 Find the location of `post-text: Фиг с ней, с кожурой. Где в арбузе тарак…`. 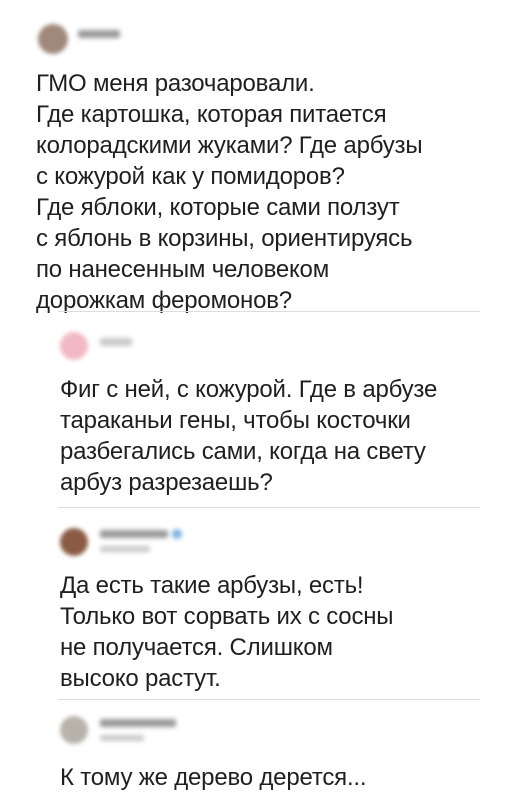

post-text: Фиг с ней, с кожурой. Где в арбузе тарак… is located at coordinates (249, 436).